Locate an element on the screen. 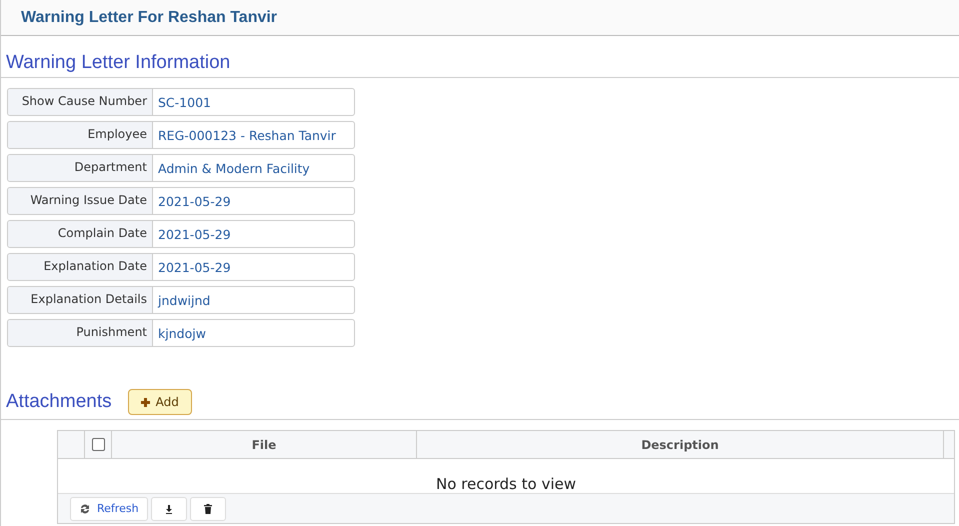 This screenshot has width=959, height=526. field-label: Punishment is located at coordinates (80, 333).